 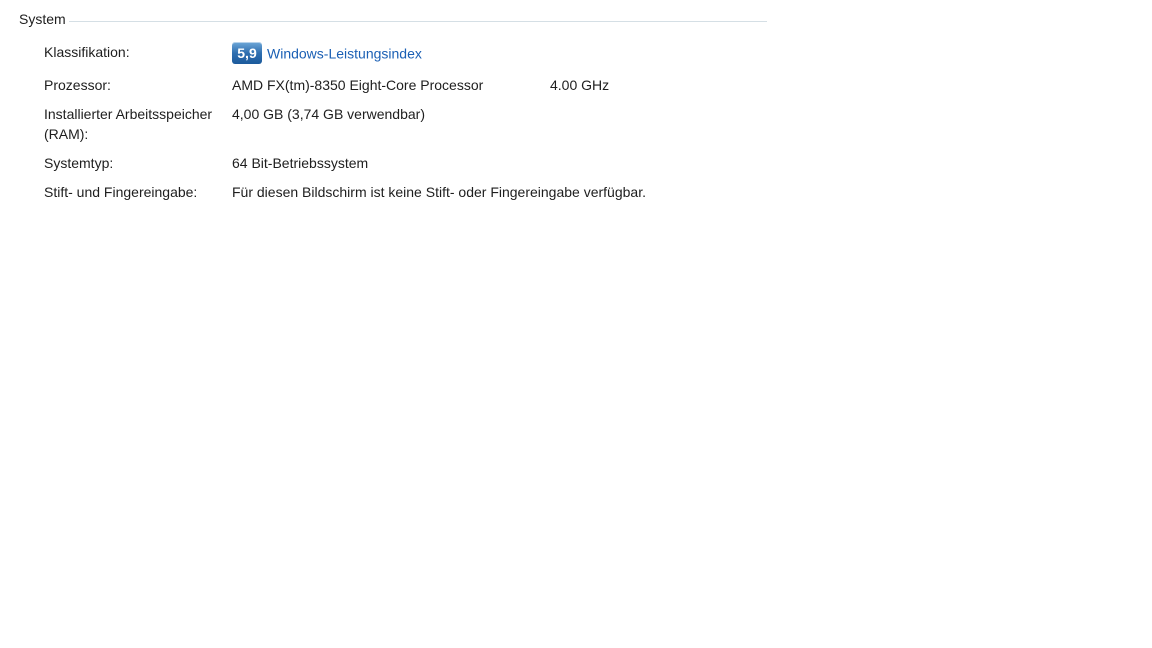 What do you see at coordinates (121, 192) in the screenshot?
I see `pen-input-label: Stift- und Fingereingabe:` at bounding box center [121, 192].